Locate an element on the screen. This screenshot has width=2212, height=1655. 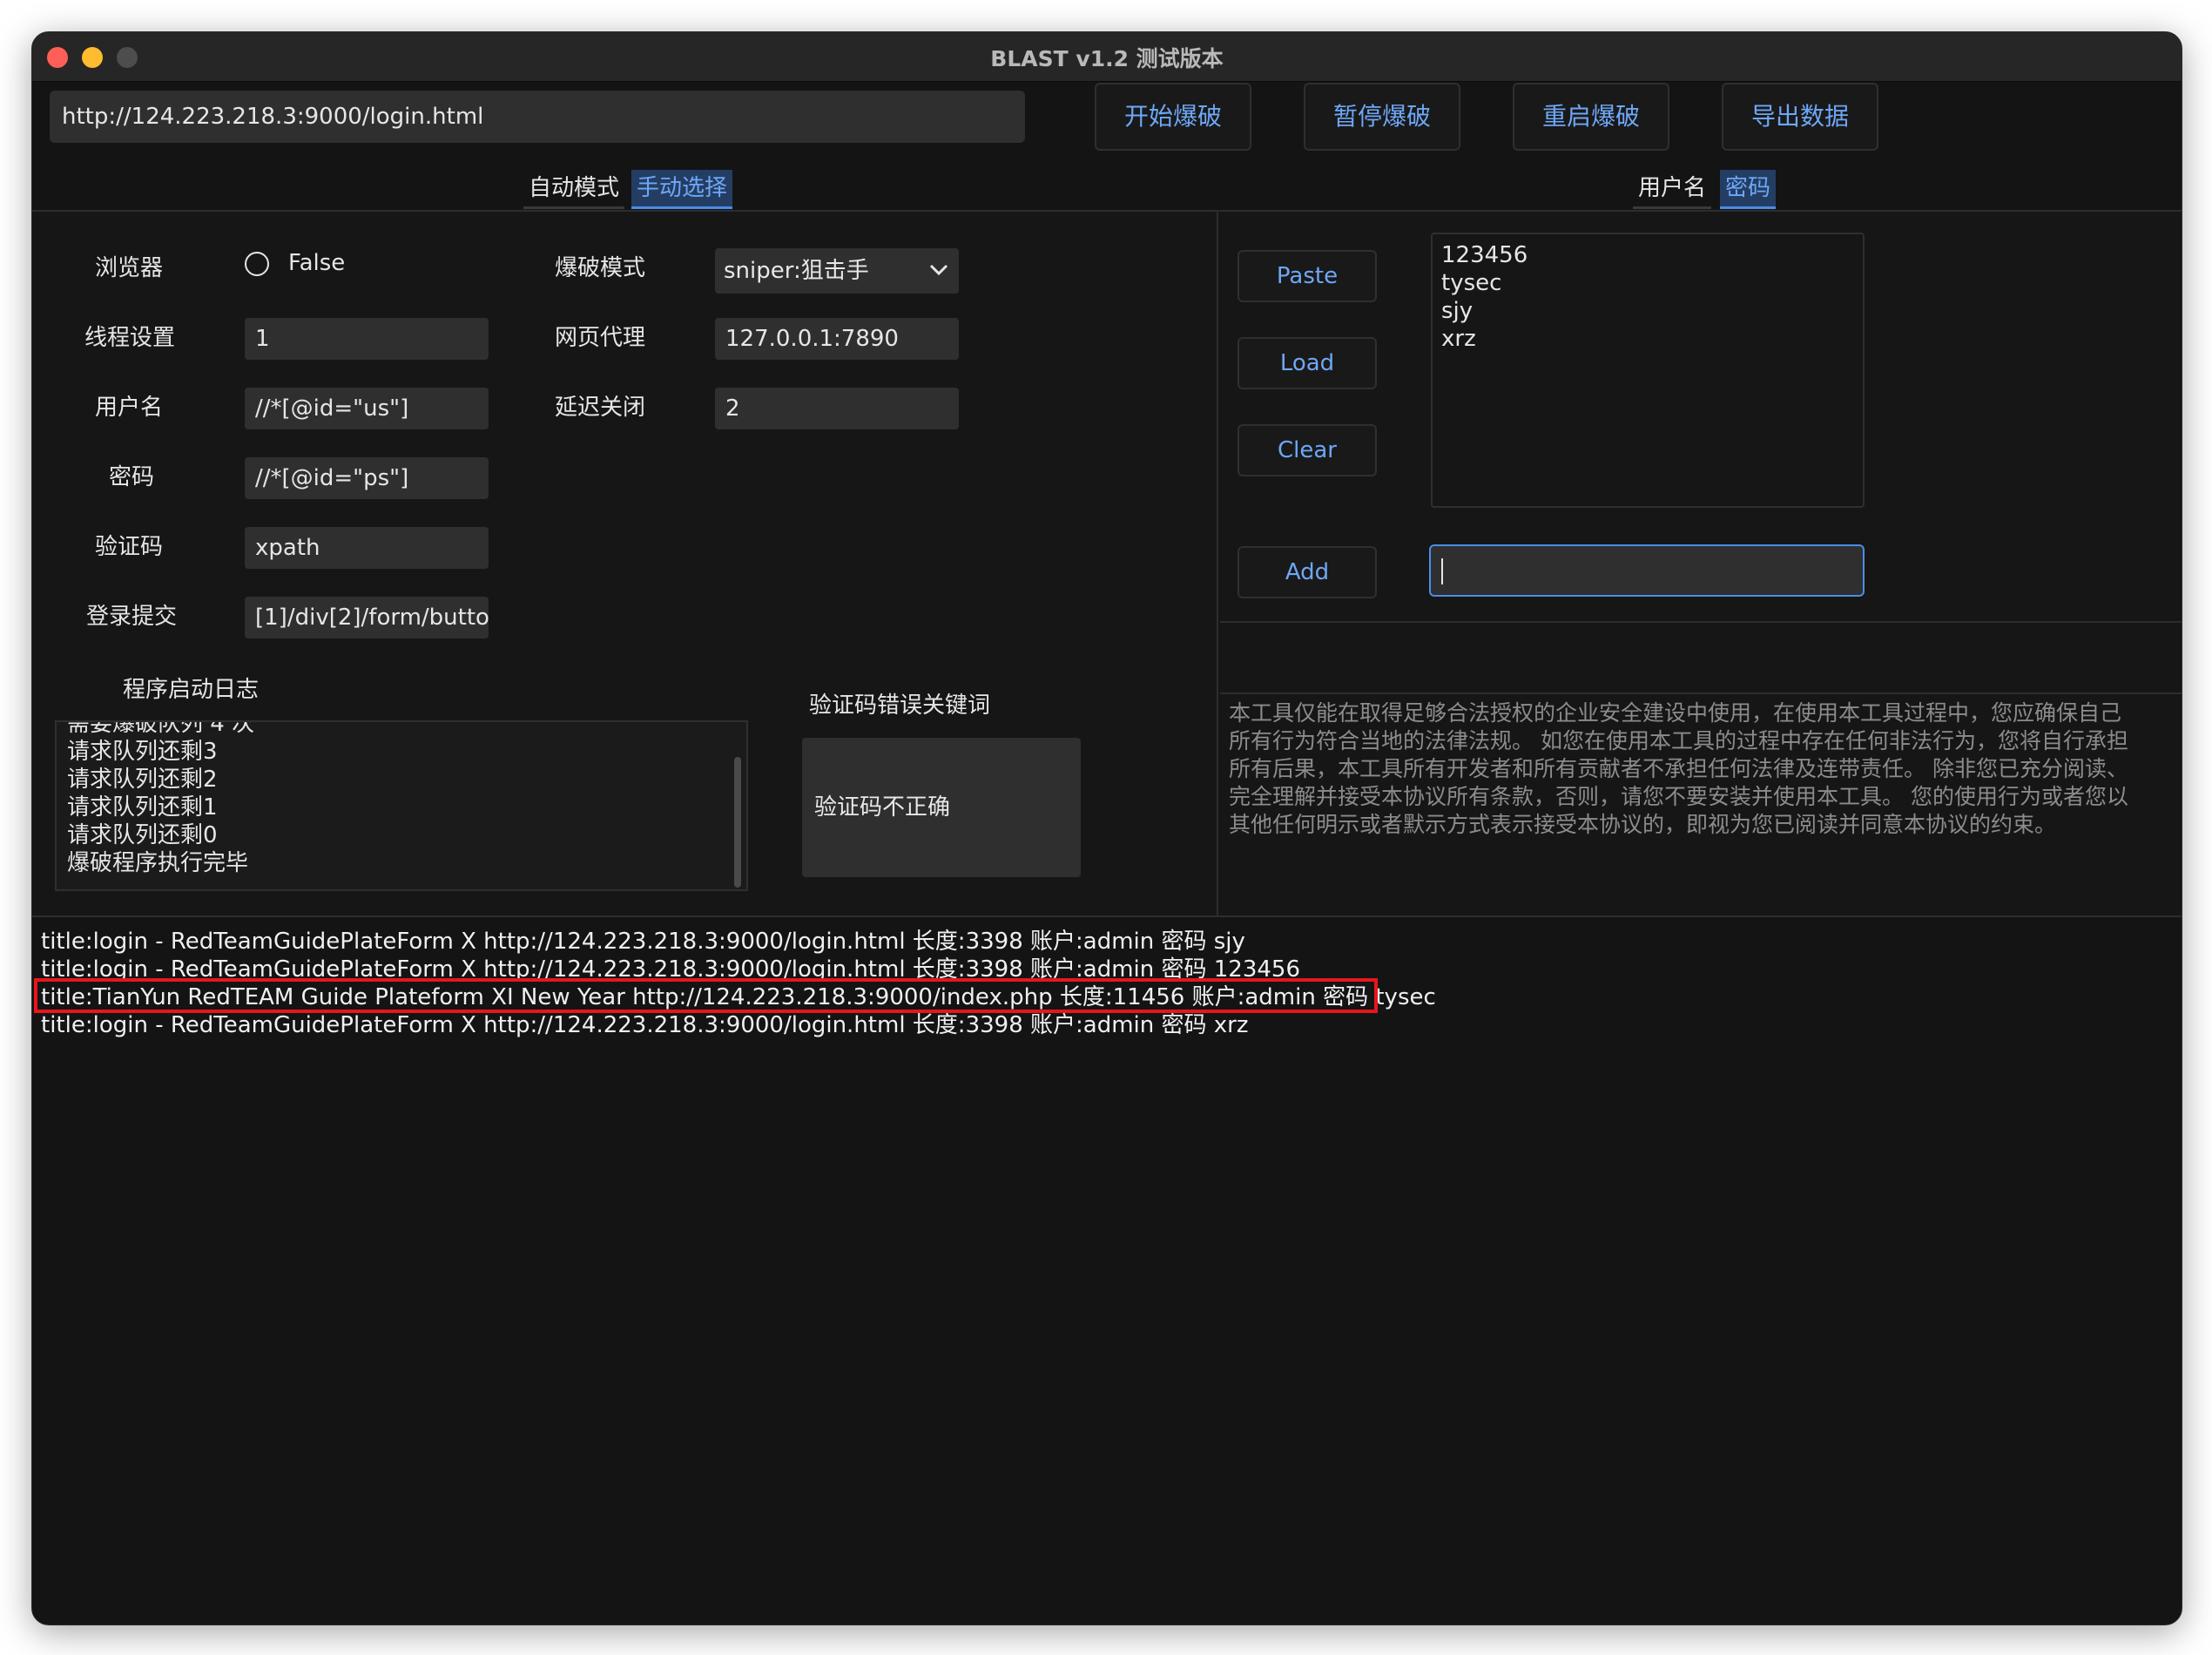
log-line: 请求队列还剩2 is located at coordinates (143, 780).